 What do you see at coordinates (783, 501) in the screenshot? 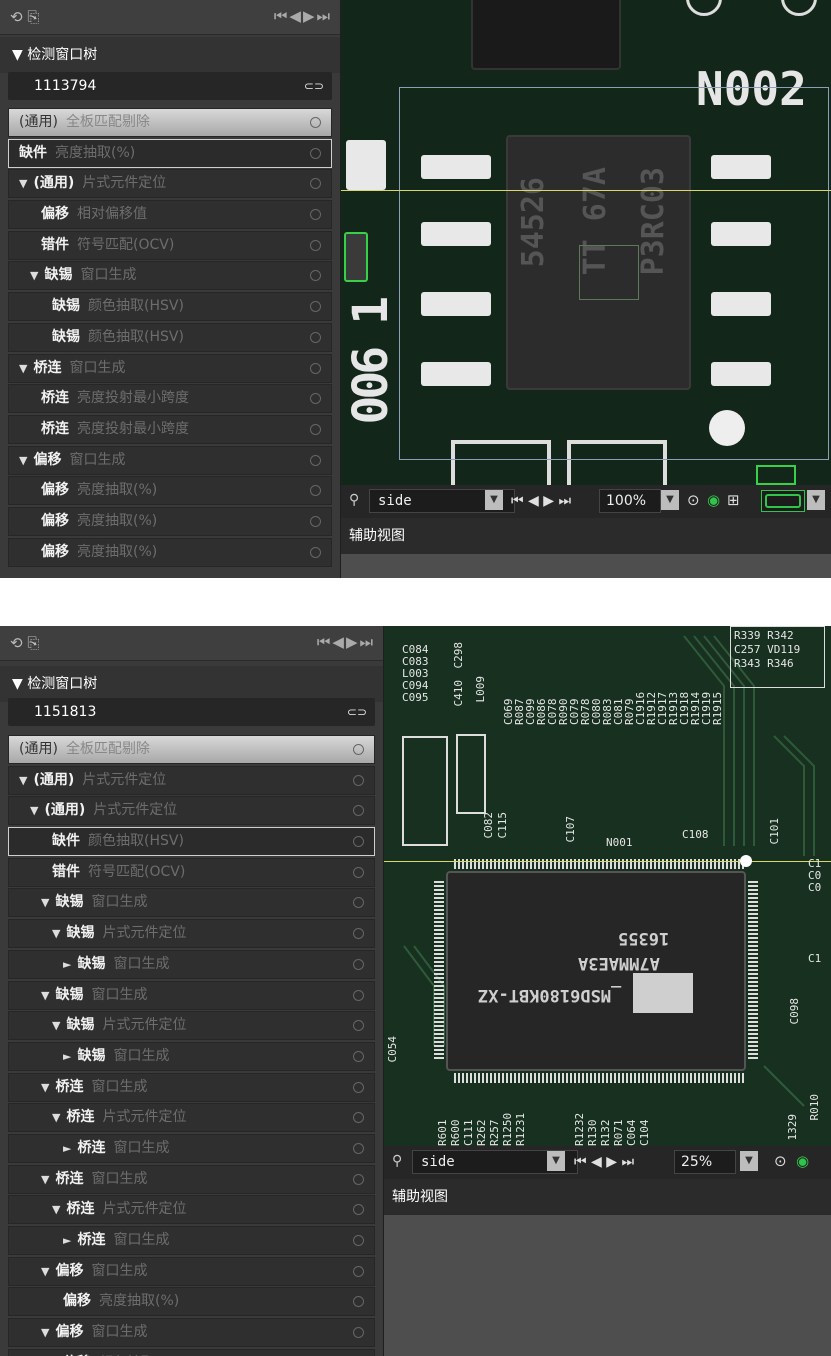
I see `frame-color-select` at bounding box center [783, 501].